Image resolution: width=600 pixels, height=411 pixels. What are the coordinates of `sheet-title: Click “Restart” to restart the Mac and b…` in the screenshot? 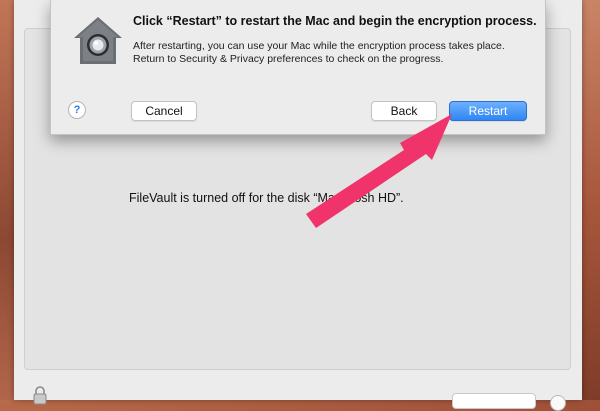 It's located at (335, 21).